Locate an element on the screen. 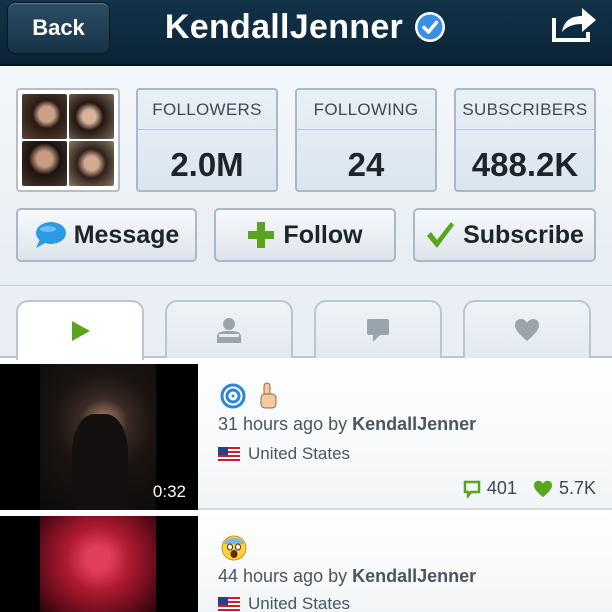  post-time: 31 hours ago by is located at coordinates (283, 424).